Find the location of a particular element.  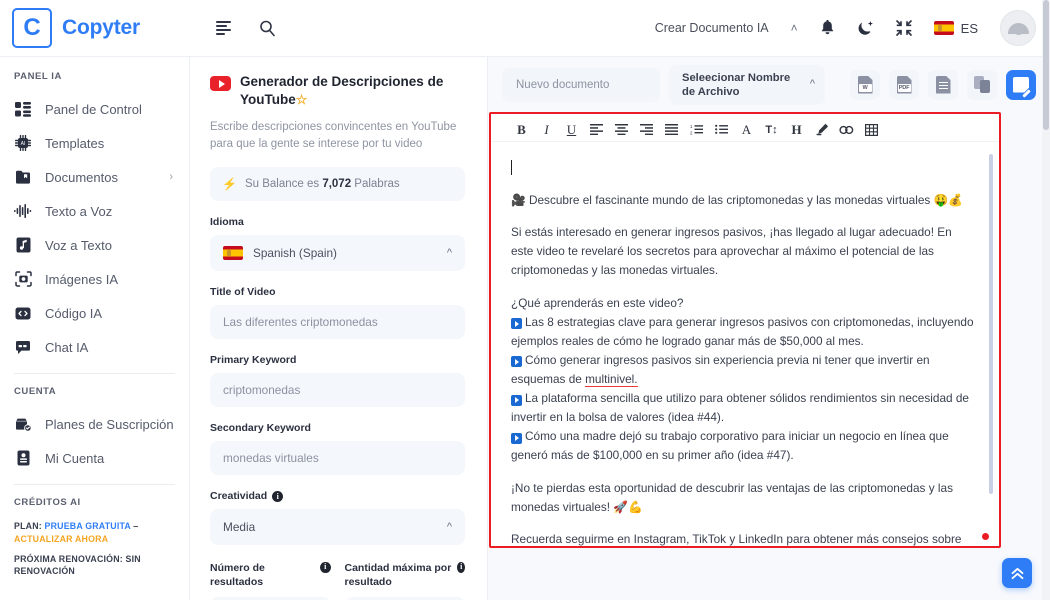

copy-button is located at coordinates (982, 84).